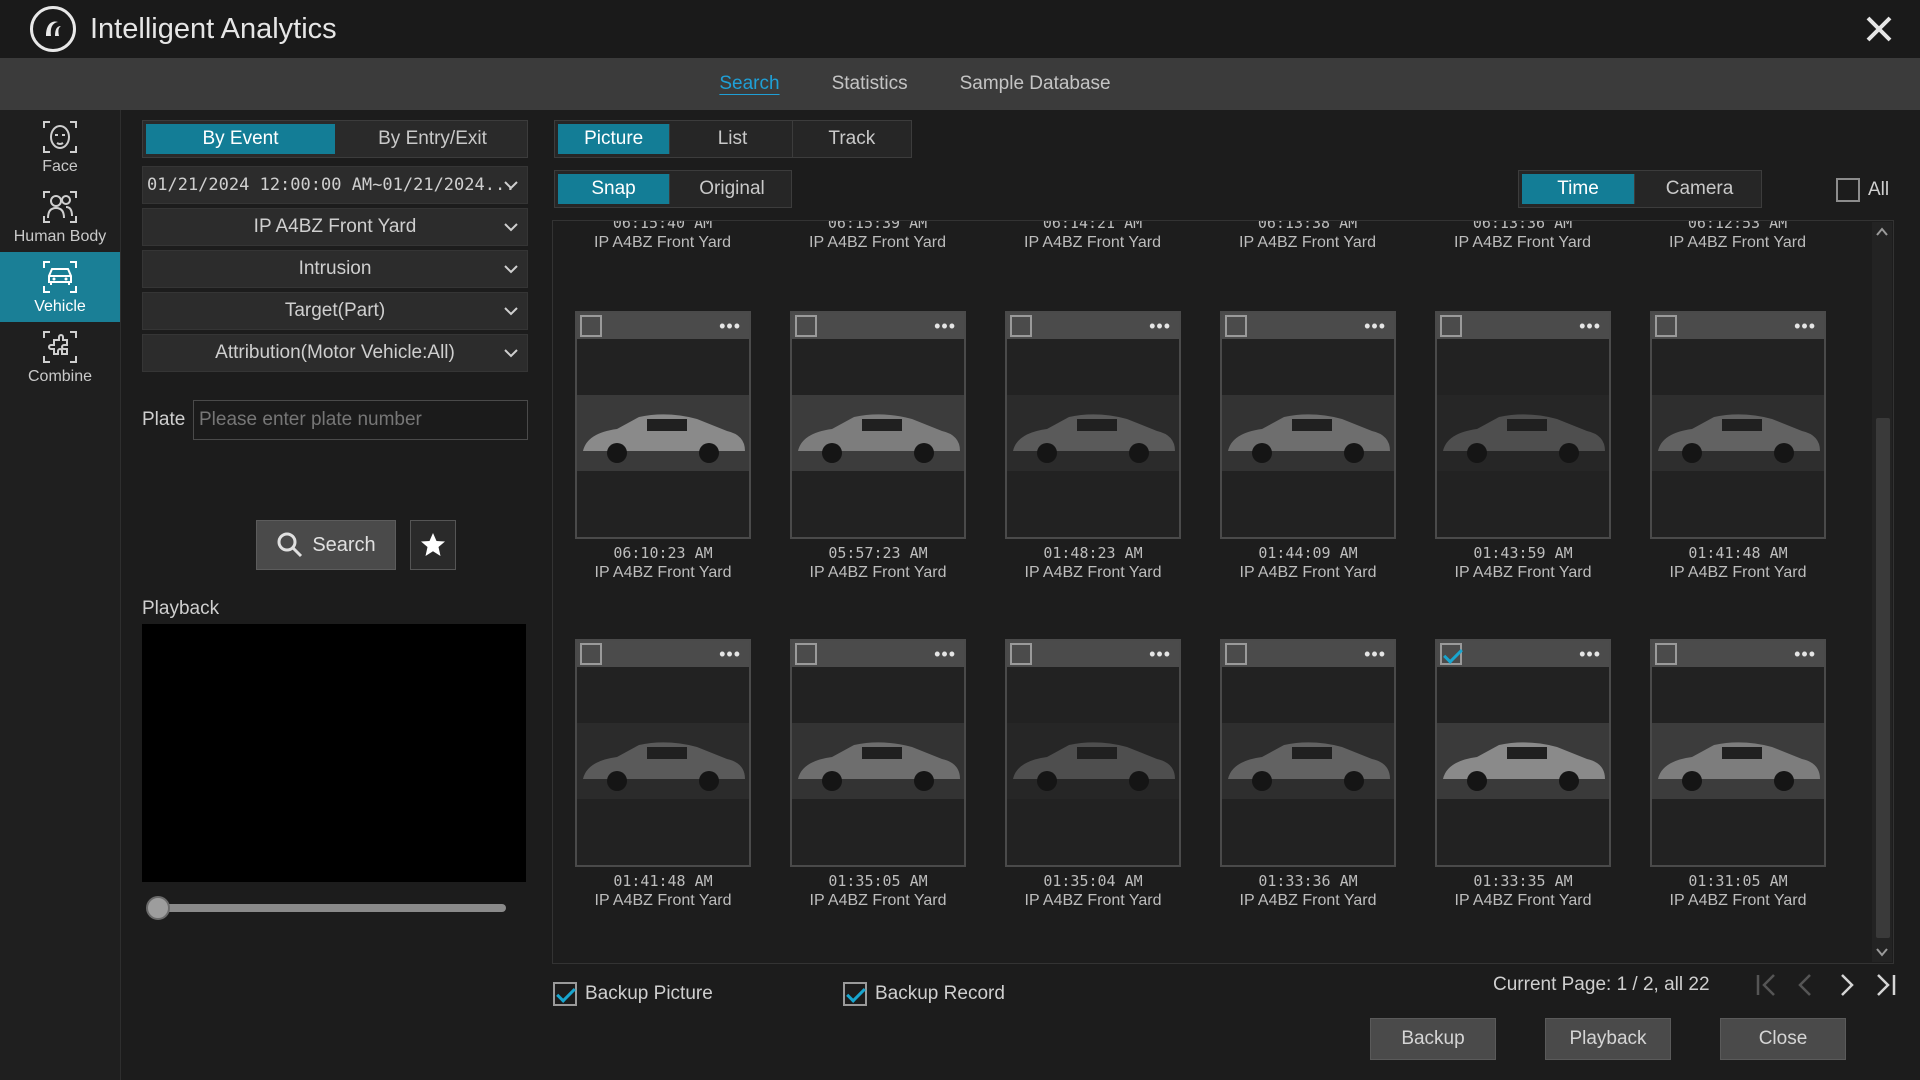  Describe the element at coordinates (733, 139) in the screenshot. I see `list-tab: List` at that location.